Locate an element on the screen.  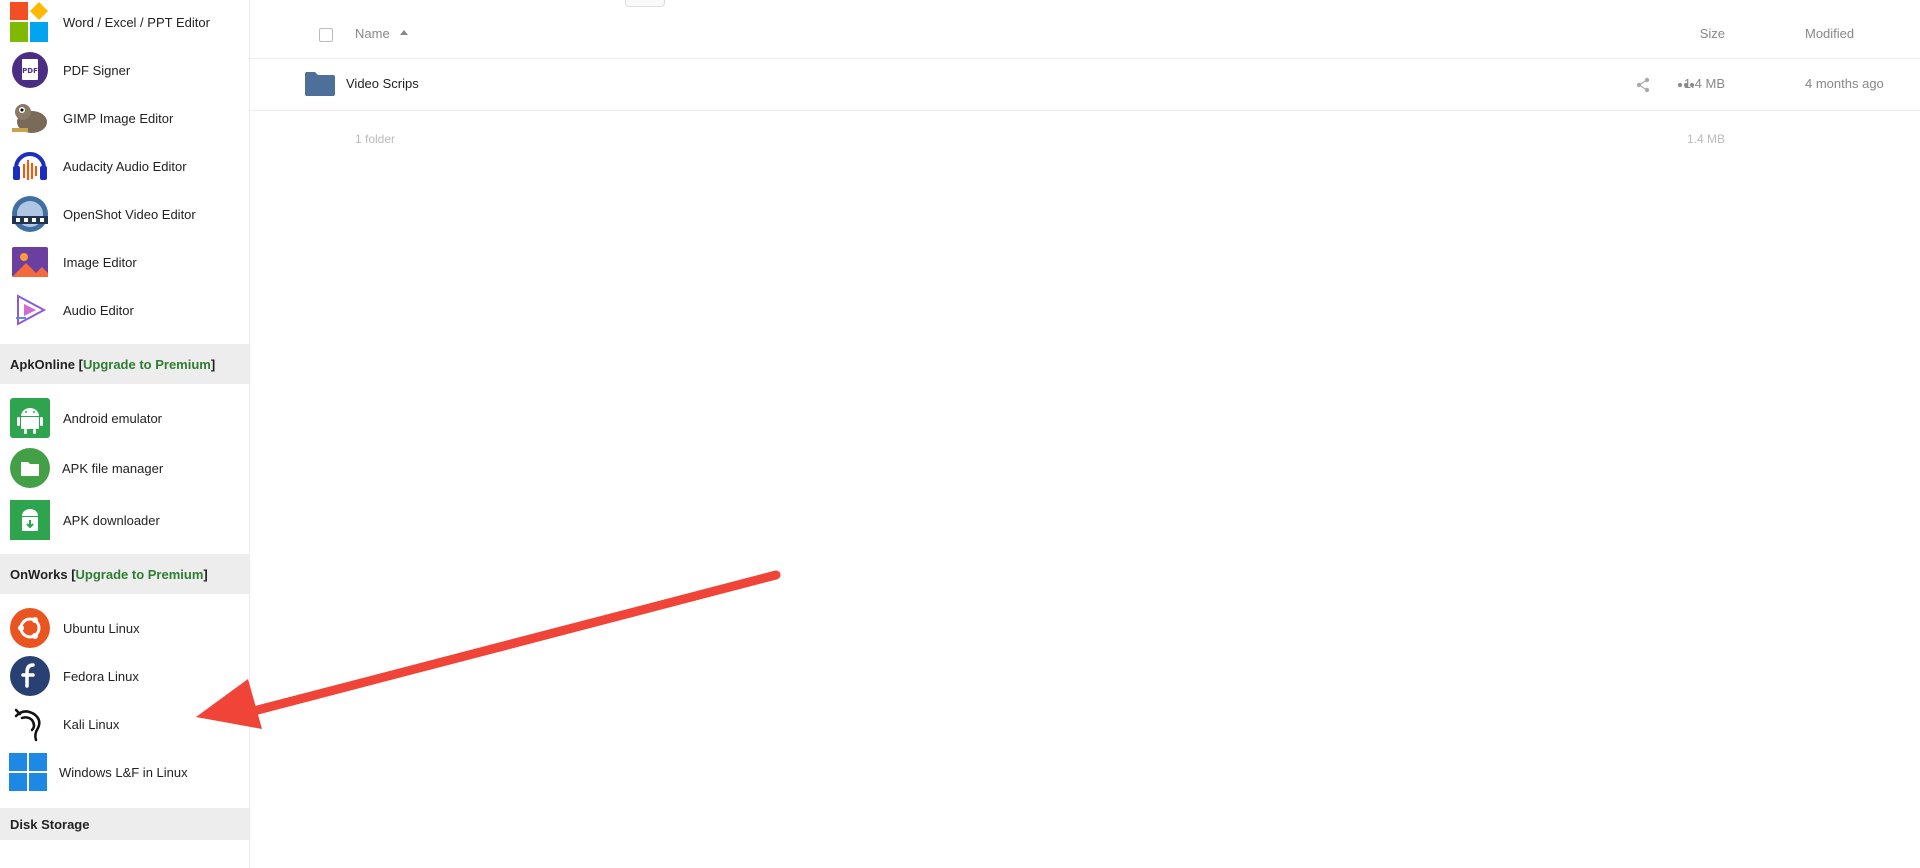
sidebar-item-openshot: OpenShot Video Editor is located at coordinates (124, 214).